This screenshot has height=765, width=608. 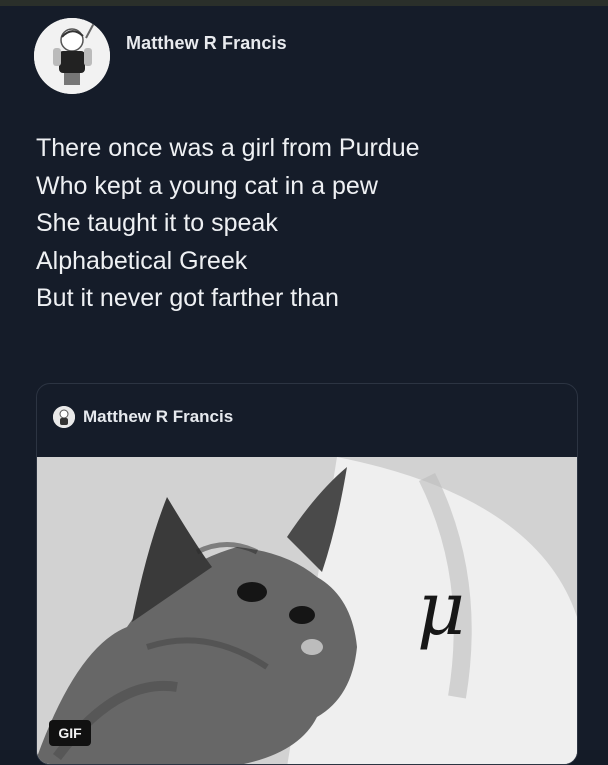 I want to click on avatar-illustration, so click(x=72, y=56).